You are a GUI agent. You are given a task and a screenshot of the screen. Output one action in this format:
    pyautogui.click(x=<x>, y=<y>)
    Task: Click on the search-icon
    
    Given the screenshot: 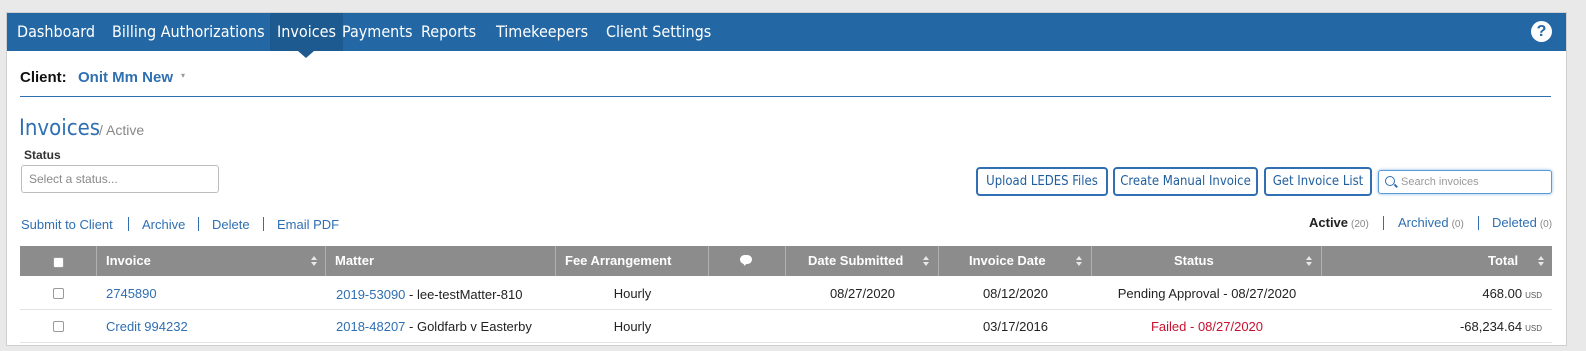 What is the action you would take?
    pyautogui.click(x=1390, y=181)
    